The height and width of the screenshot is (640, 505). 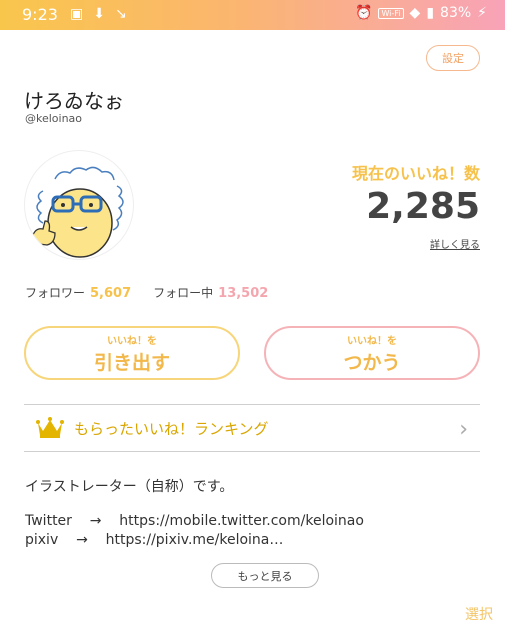 I want to click on battery-charging-icon: ⚡, so click(x=482, y=13).